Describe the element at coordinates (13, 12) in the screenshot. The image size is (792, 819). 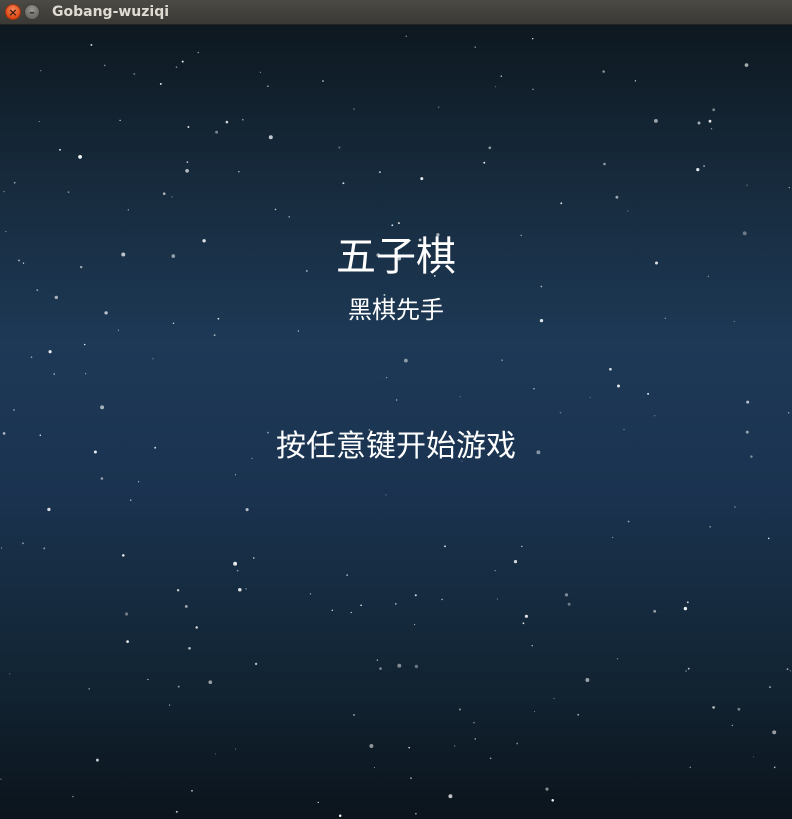
I see `close-window-button: ×` at that location.